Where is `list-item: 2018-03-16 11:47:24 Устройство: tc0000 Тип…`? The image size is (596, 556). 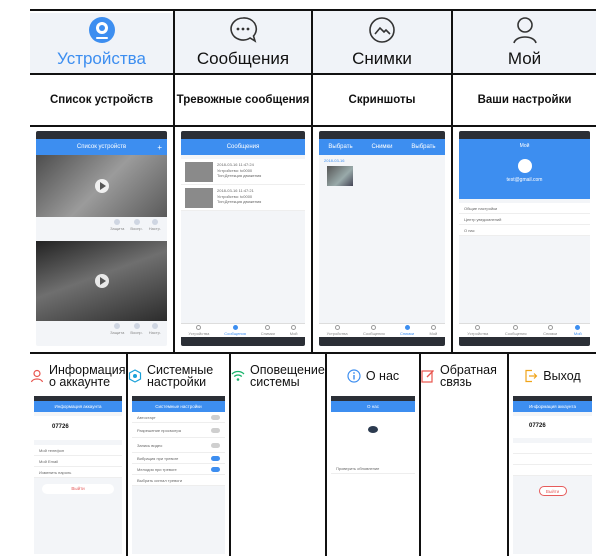 list-item: 2018-03-16 11:47:24 Устройство: tc0000 Тип… is located at coordinates (243, 172).